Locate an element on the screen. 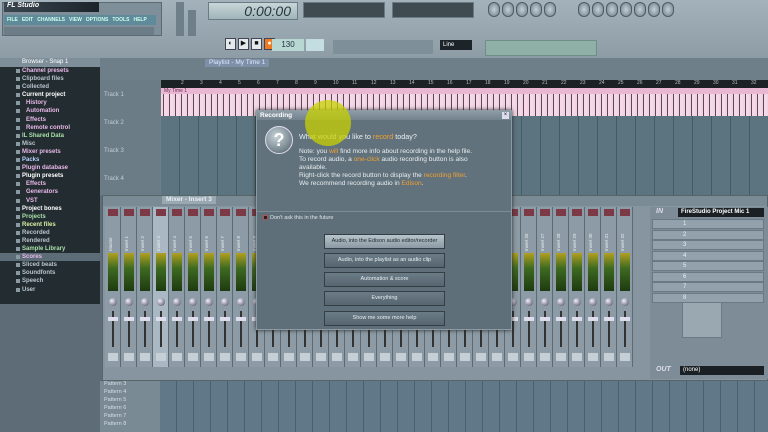 Image resolution: width=768 pixels, height=432 pixels. browser-item: Projects is located at coordinates (50, 217).